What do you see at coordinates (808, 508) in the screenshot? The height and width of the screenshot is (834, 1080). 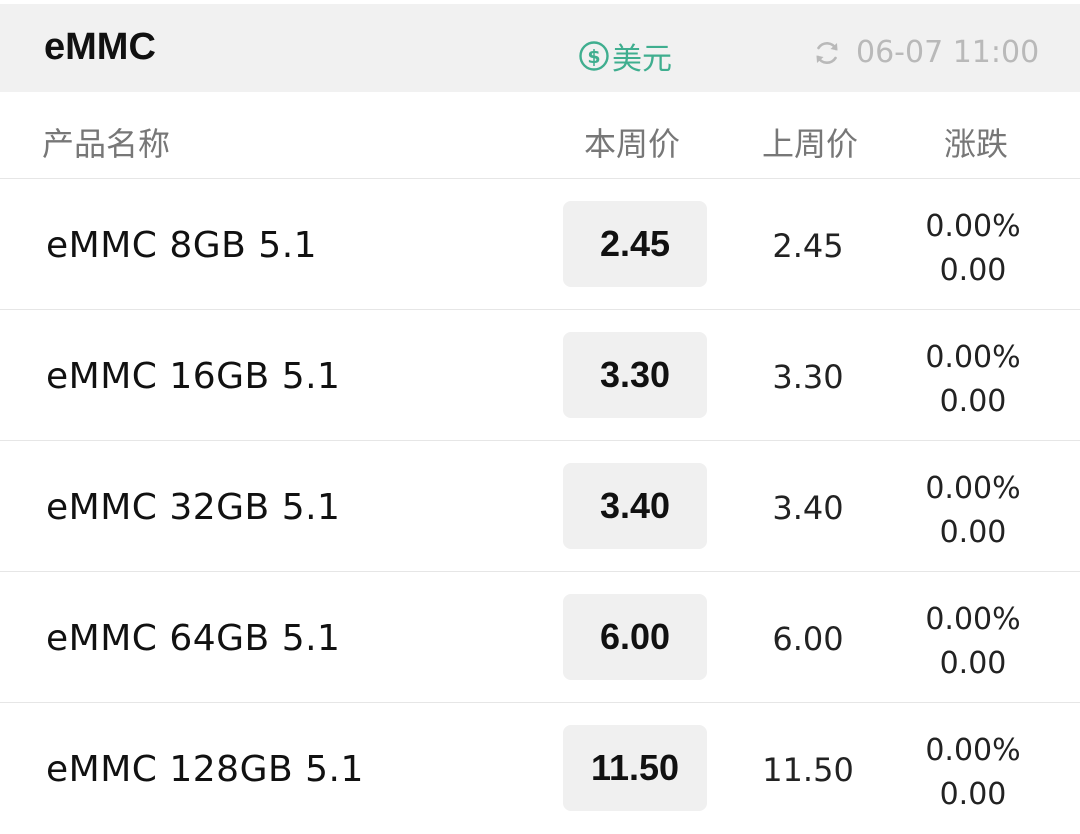 I see `last-week-price: 3.40` at bounding box center [808, 508].